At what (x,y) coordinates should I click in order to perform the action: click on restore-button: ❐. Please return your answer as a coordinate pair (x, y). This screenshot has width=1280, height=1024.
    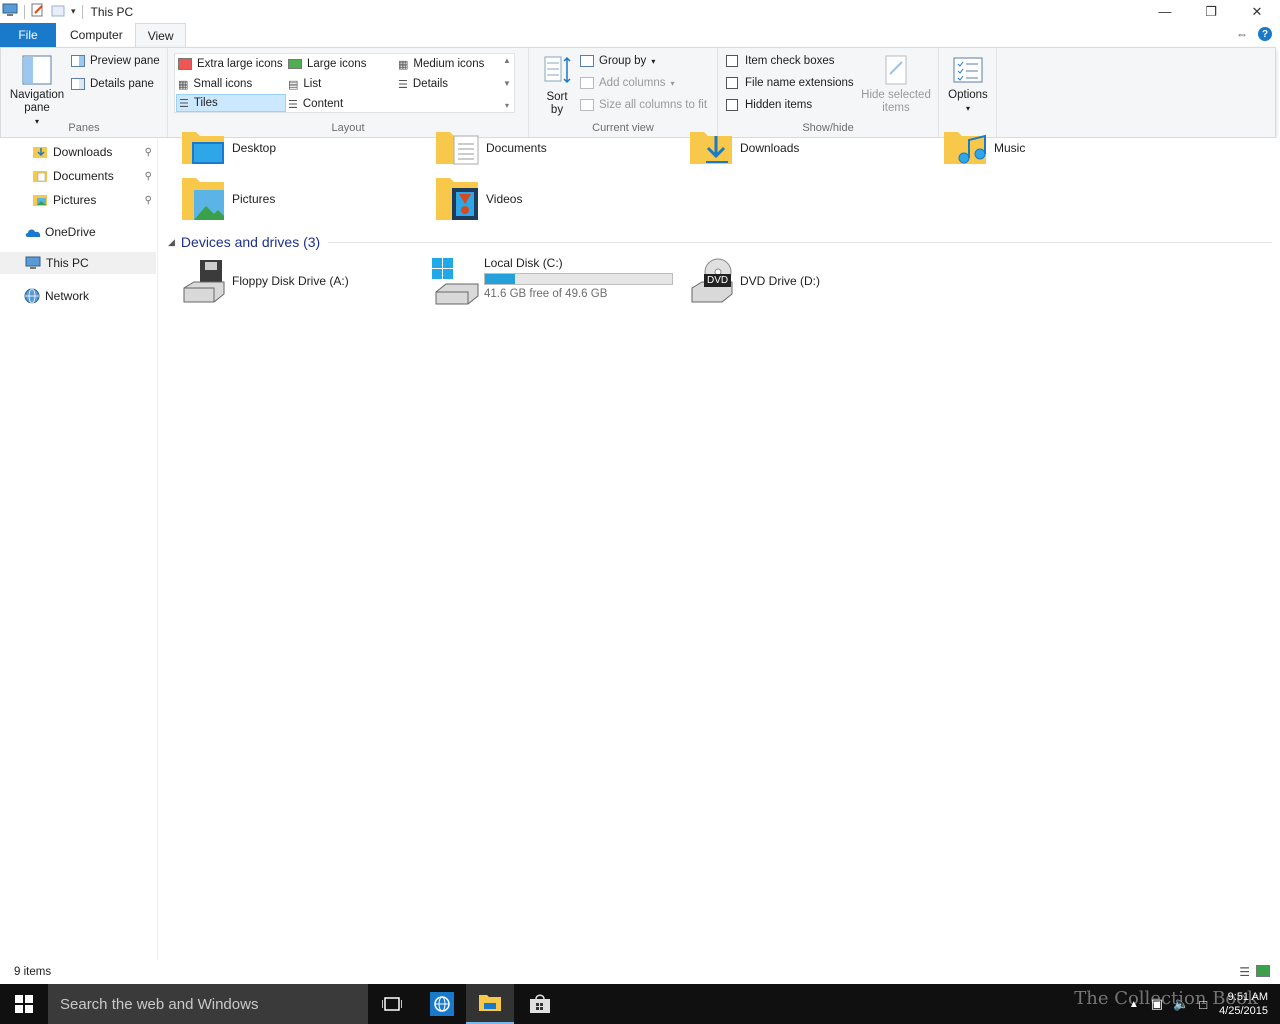
    Looking at the image, I should click on (1211, 11).